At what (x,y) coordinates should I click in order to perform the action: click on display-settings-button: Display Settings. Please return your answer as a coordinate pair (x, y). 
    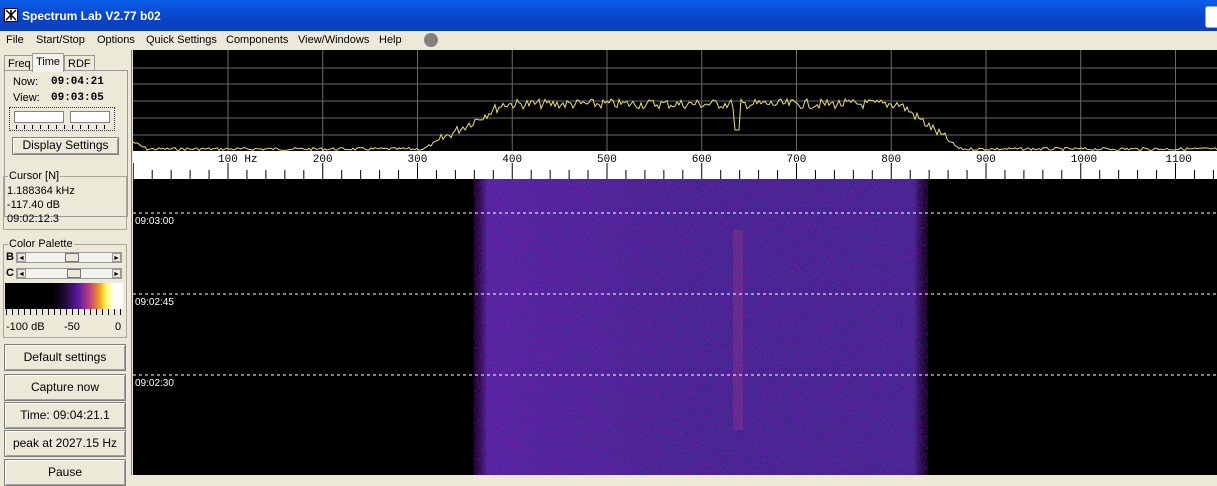
    Looking at the image, I should click on (65, 146).